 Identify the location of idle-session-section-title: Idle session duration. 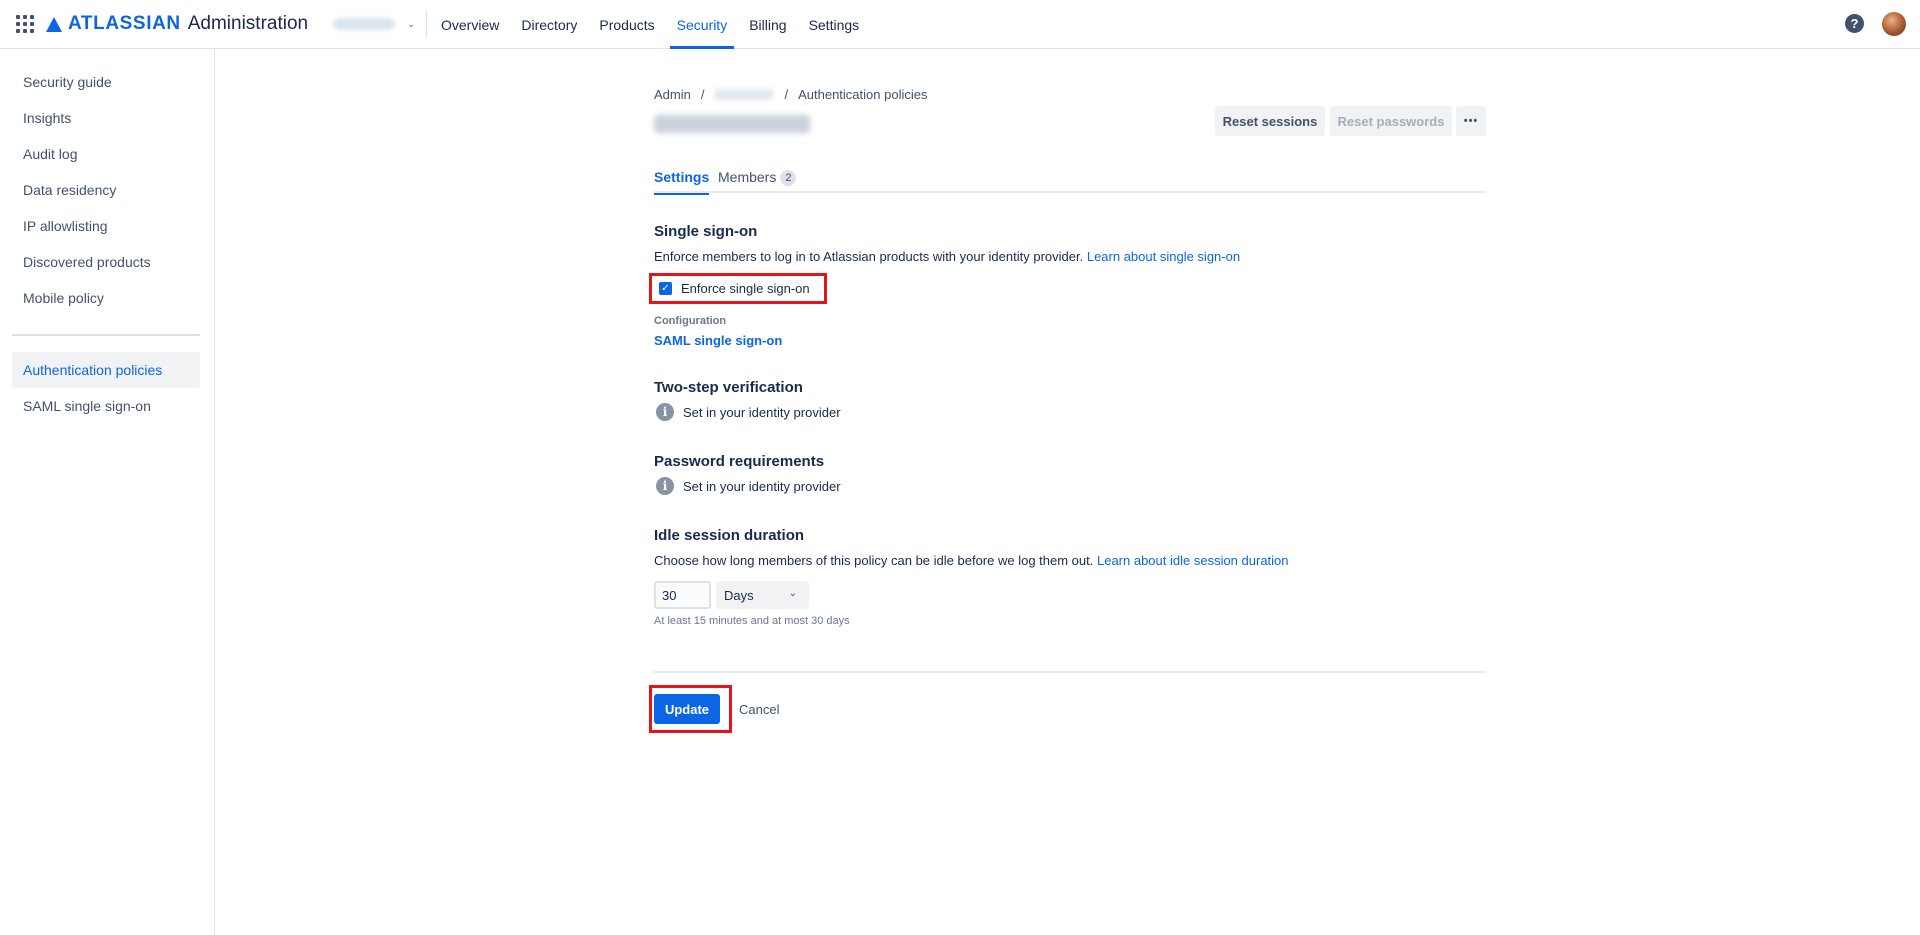
(729, 535).